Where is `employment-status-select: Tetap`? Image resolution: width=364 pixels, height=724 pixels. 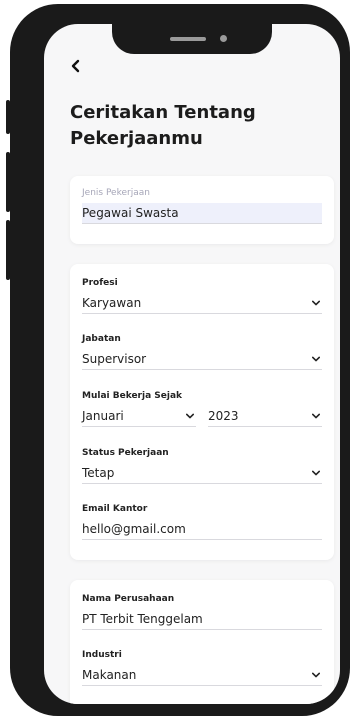
employment-status-select: Tetap is located at coordinates (202, 473).